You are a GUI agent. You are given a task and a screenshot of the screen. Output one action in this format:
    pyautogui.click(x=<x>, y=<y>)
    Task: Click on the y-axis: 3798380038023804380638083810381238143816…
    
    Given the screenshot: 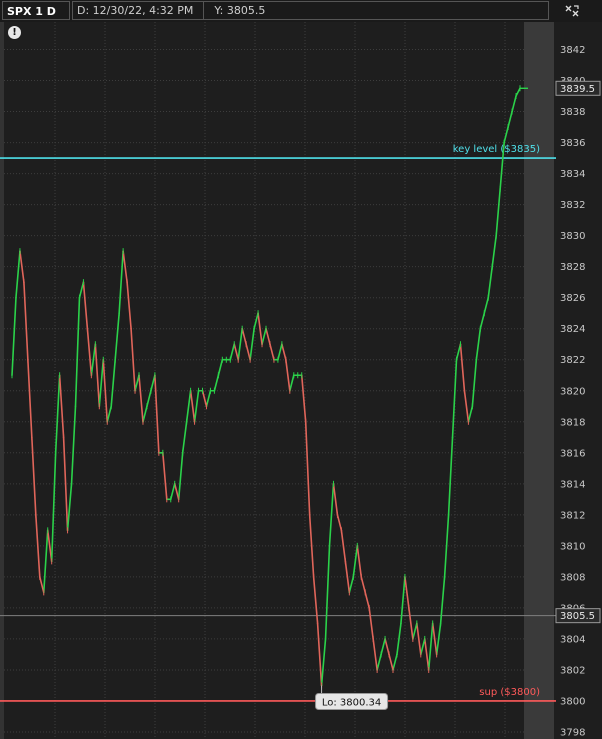 What is the action you would take?
    pyautogui.click(x=572, y=391)
    